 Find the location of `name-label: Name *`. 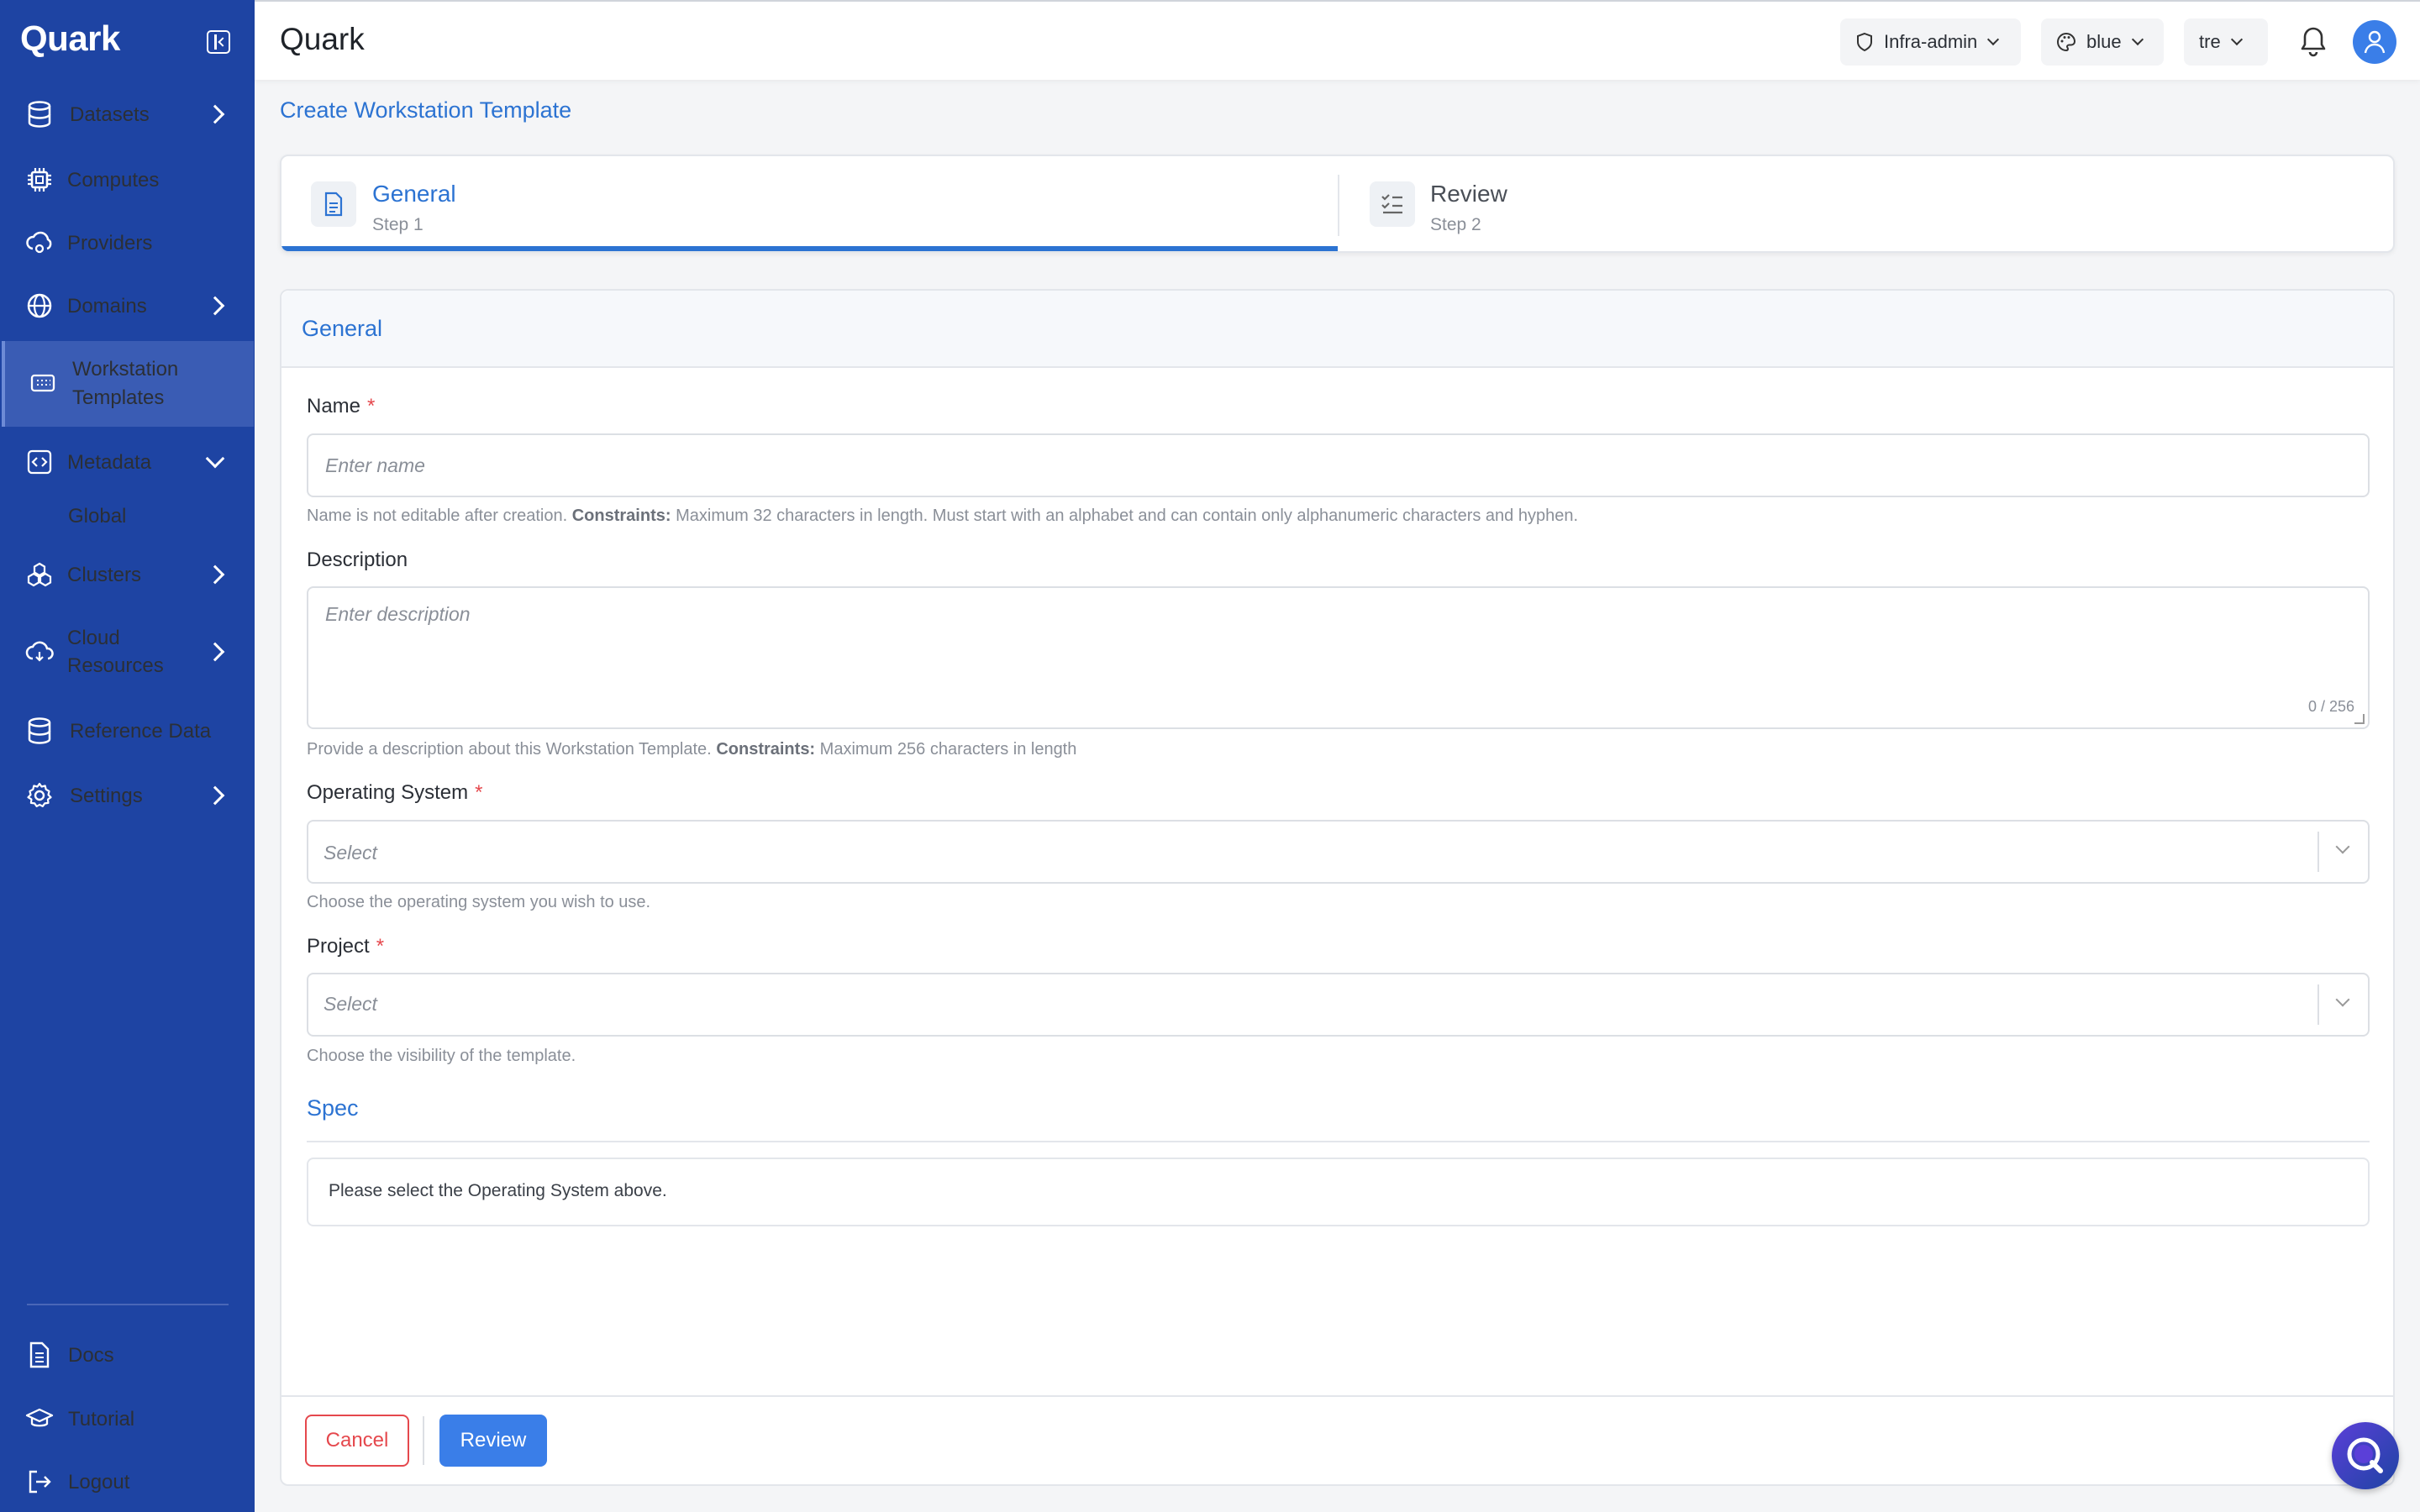

name-label: Name * is located at coordinates (341, 406).